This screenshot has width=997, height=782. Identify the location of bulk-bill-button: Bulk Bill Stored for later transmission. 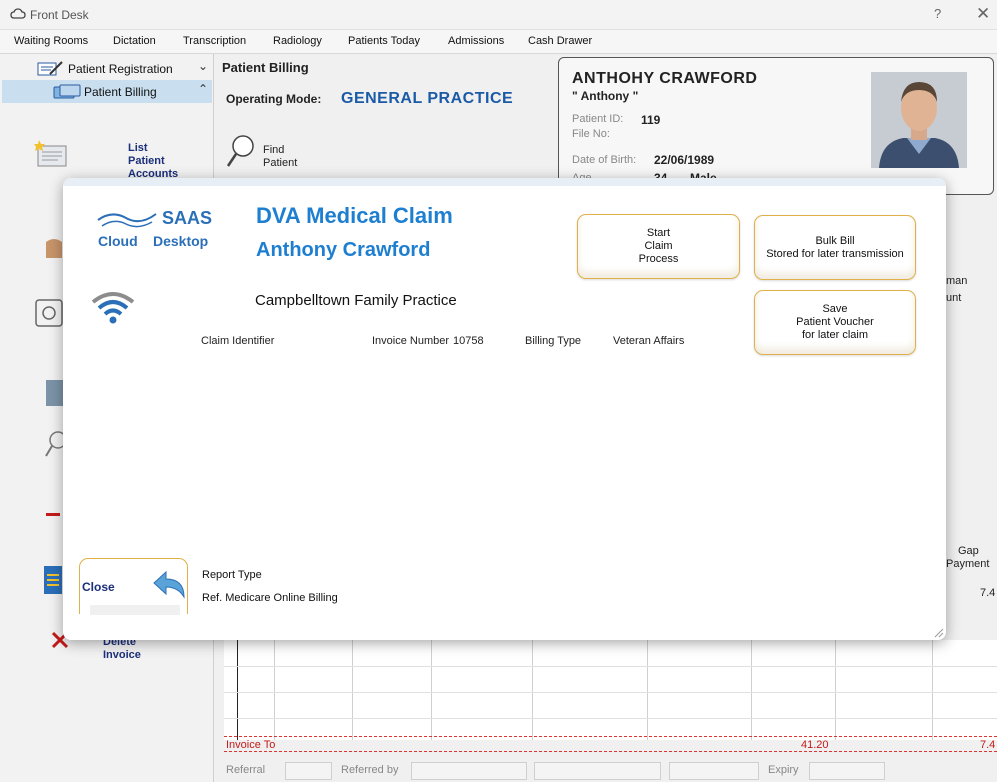
(835, 247).